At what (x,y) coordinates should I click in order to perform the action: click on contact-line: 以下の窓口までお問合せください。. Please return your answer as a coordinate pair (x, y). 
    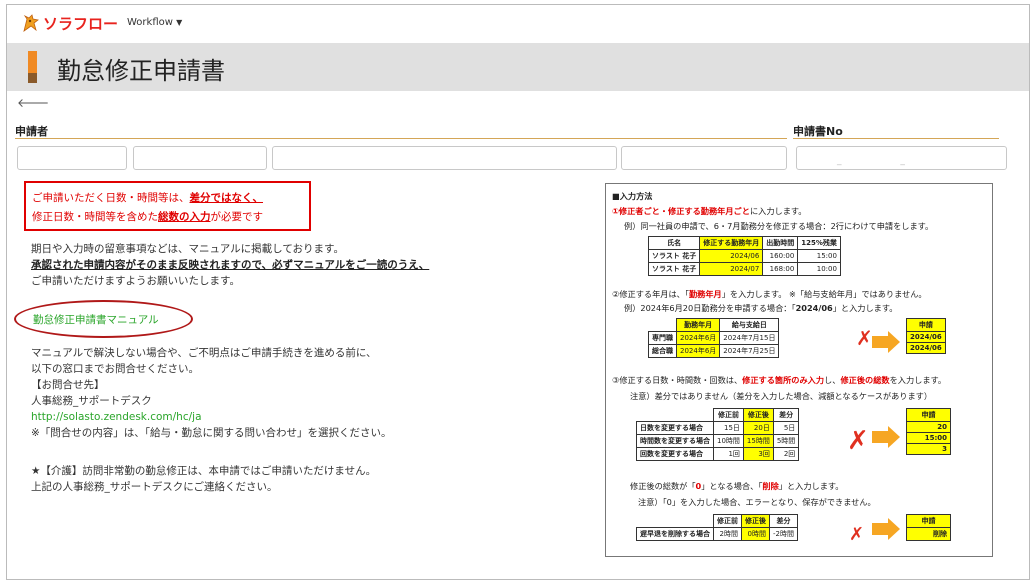
    Looking at the image, I should click on (115, 369).